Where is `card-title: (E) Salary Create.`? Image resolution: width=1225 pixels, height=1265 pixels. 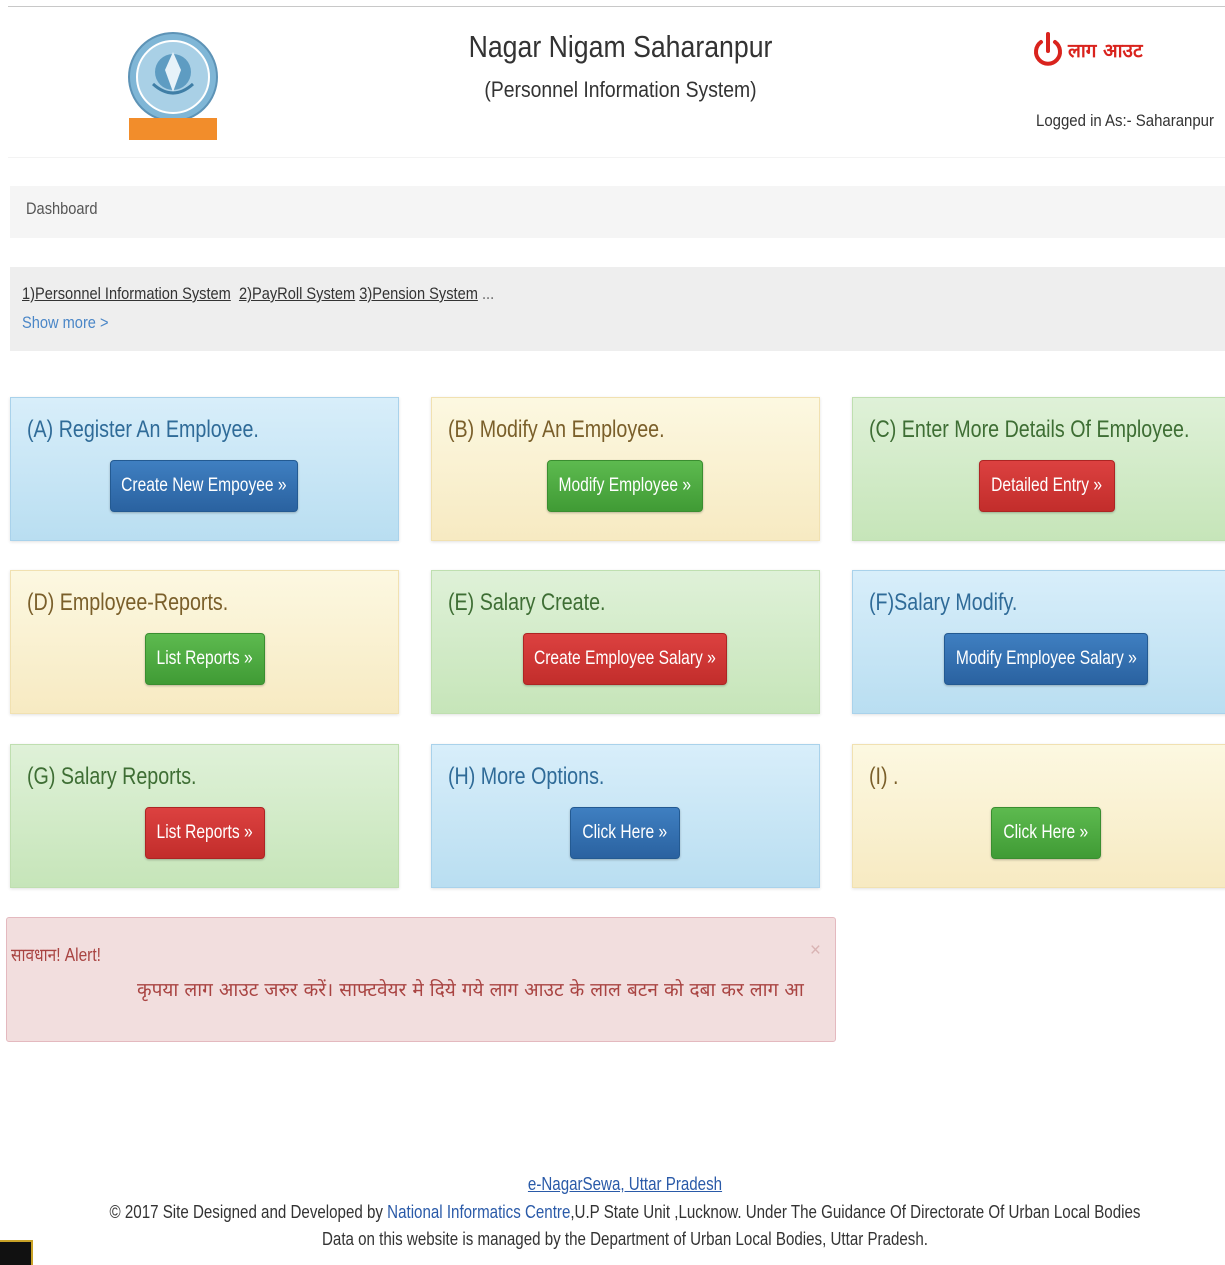
card-title: (E) Salary Create. is located at coordinates (527, 602).